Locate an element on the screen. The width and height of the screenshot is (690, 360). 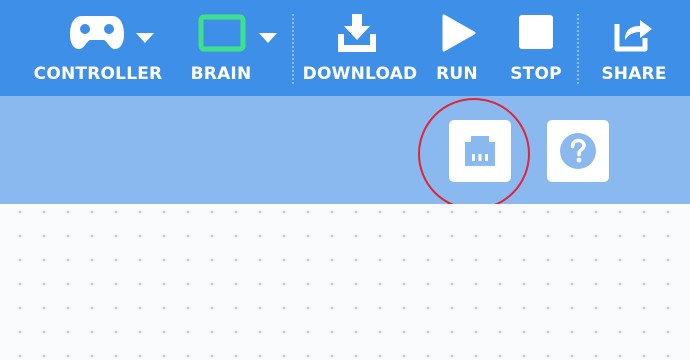
controller-label: CONTROLLER is located at coordinates (98, 74).